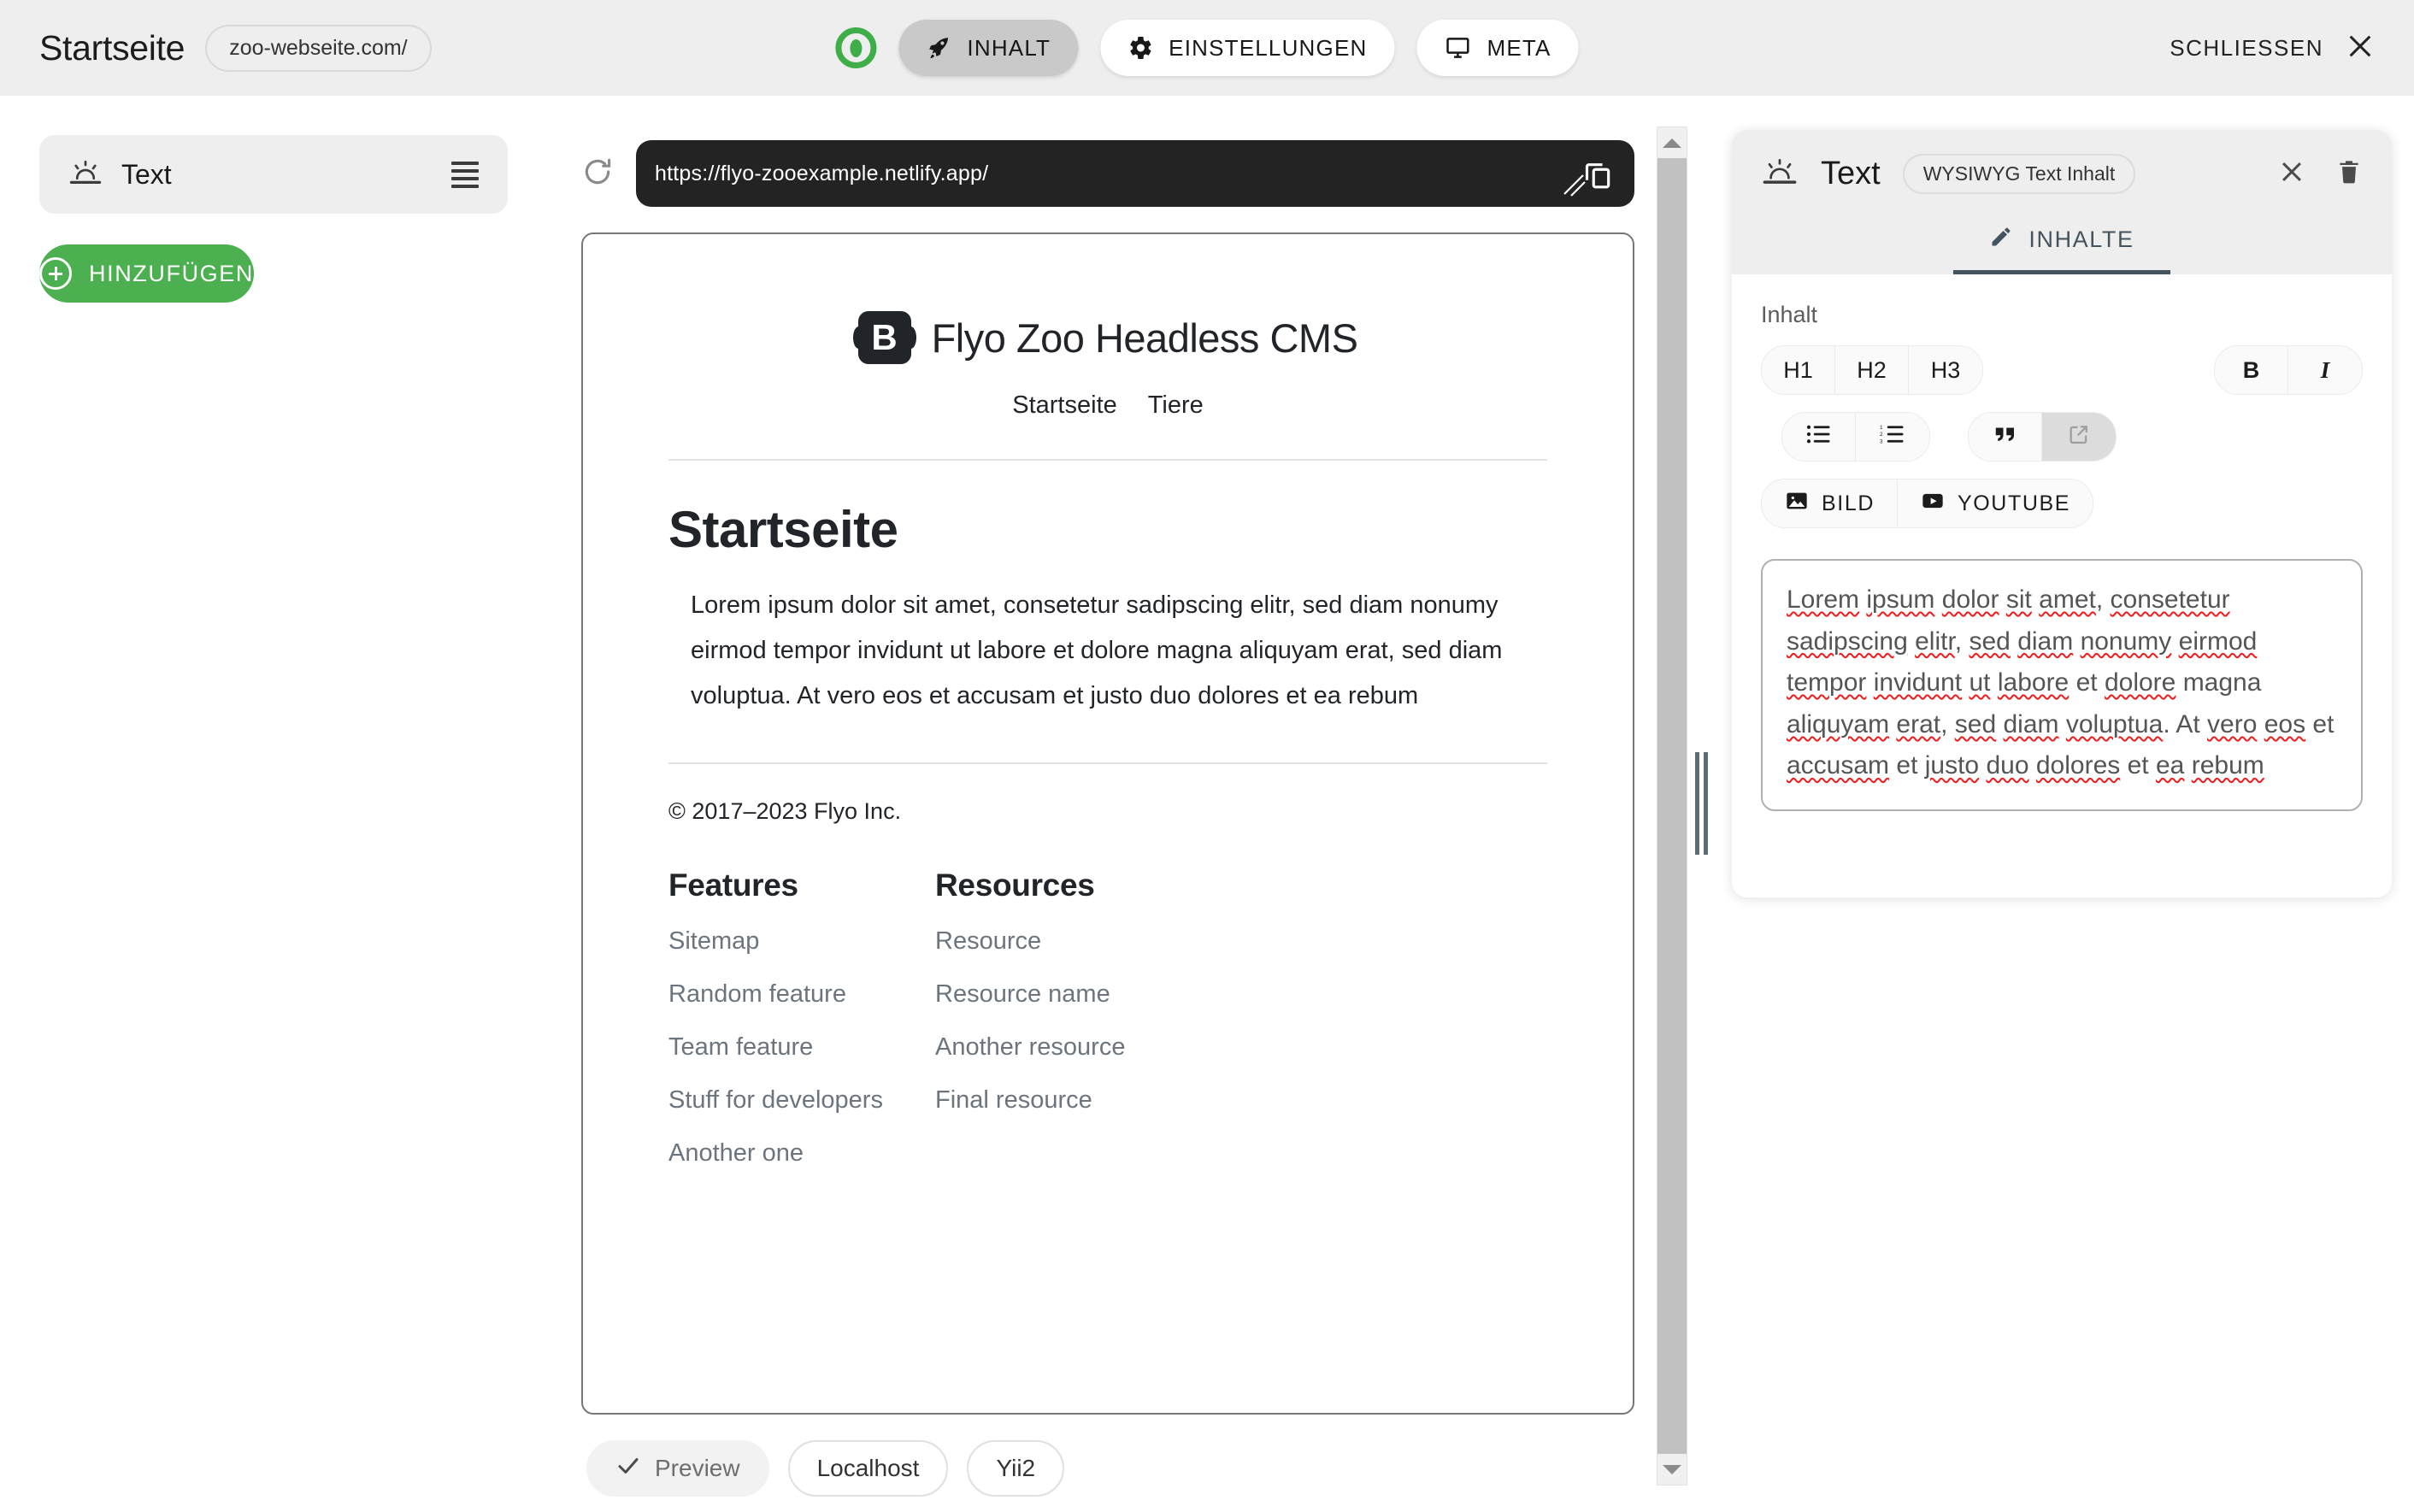 This screenshot has height=1512, width=2414. I want to click on tab-yii2: Yii2, so click(1016, 1468).